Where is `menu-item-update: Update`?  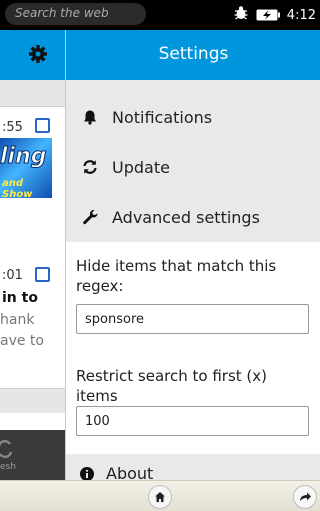
menu-item-update: Update is located at coordinates (193, 167).